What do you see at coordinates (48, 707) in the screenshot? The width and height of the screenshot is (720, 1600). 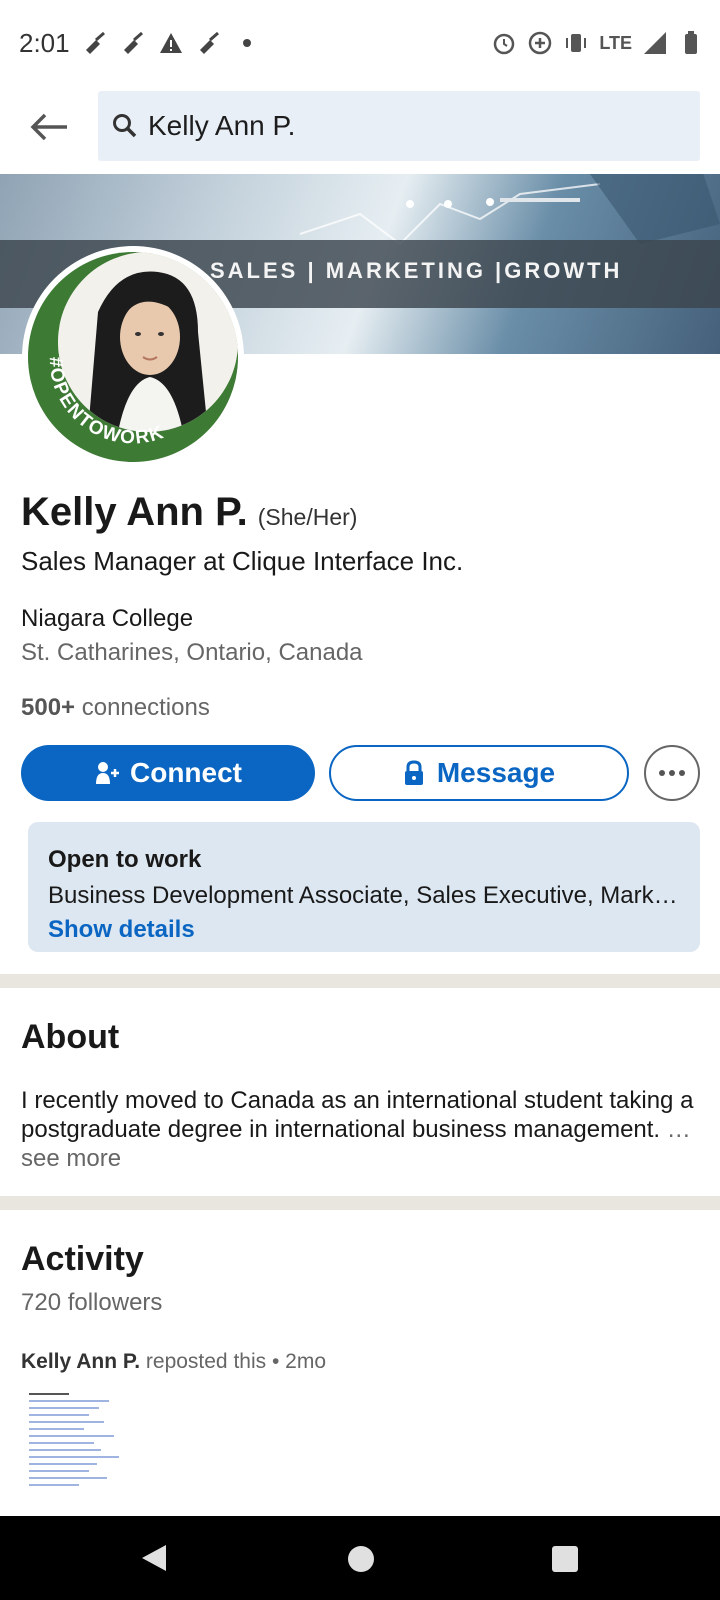 I see `connections-number: 500+` at bounding box center [48, 707].